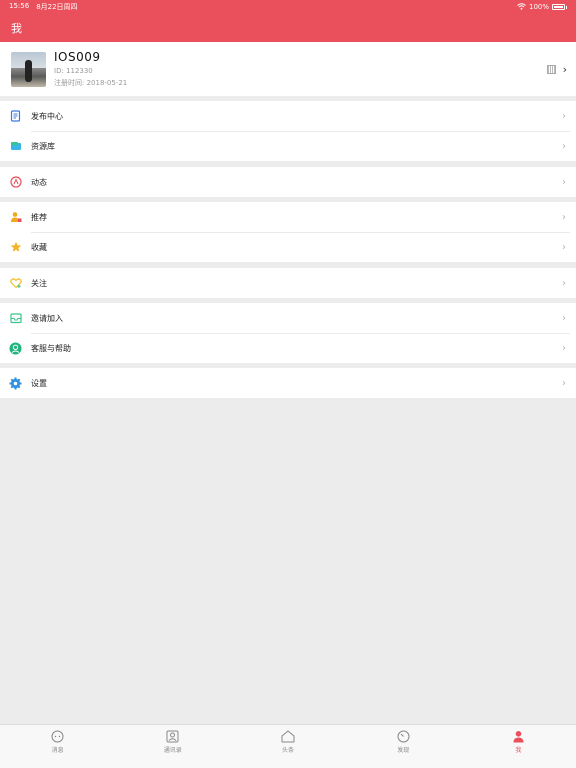 The image size is (576, 768). What do you see at coordinates (39, 383) in the screenshot?
I see `menu-label-settings: 设置` at bounding box center [39, 383].